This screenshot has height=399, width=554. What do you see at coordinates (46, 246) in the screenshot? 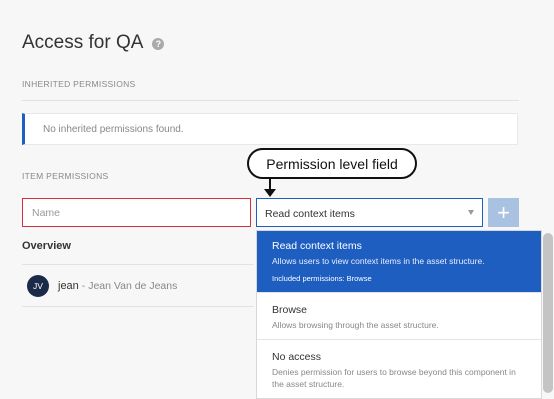
I see `overview-heading: Overview` at bounding box center [46, 246].